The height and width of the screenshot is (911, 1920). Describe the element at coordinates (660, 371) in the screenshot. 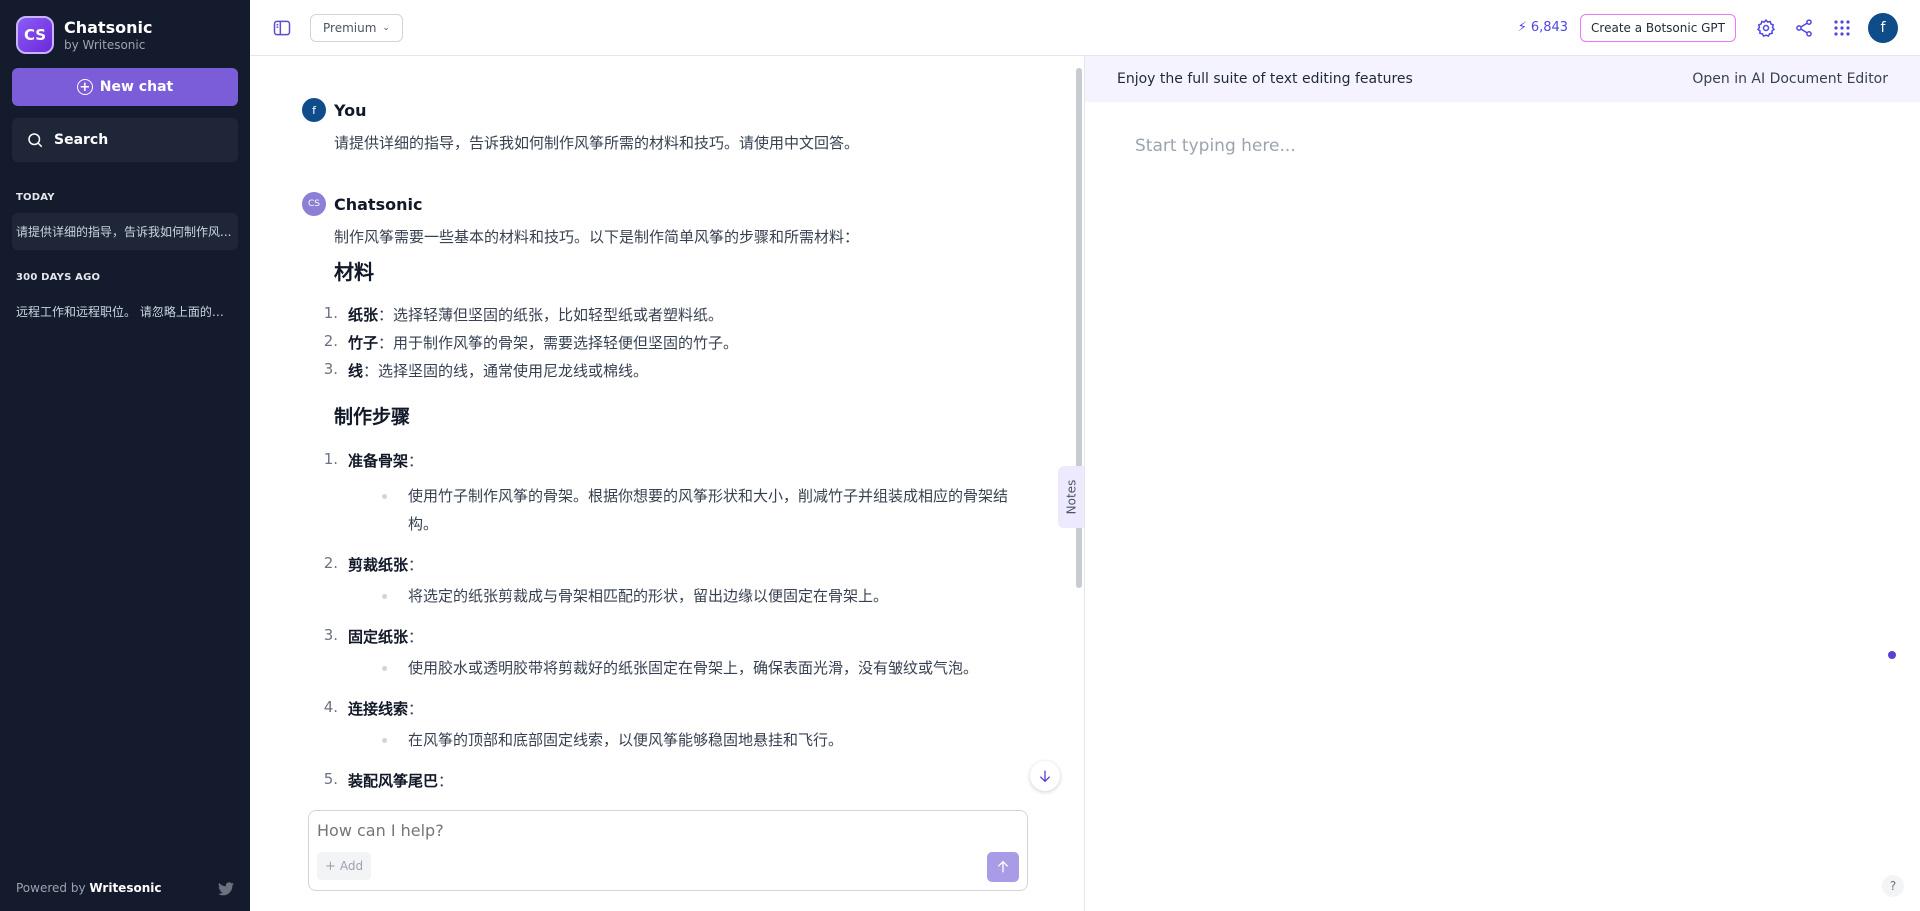

I see `list-item: 3. 线：选择坚固的线，通常使用尼龙线或棉线。` at that location.